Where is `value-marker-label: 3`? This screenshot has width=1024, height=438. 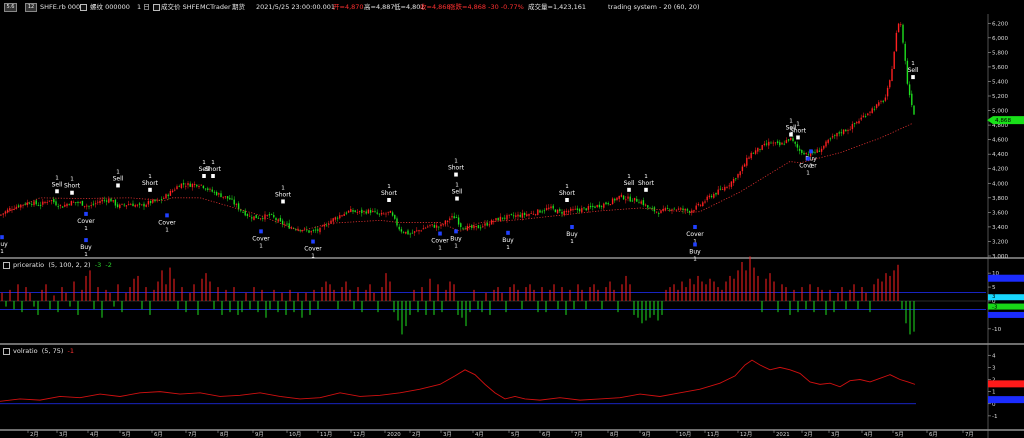
value-marker-label: 3 is located at coordinates (993, 297).